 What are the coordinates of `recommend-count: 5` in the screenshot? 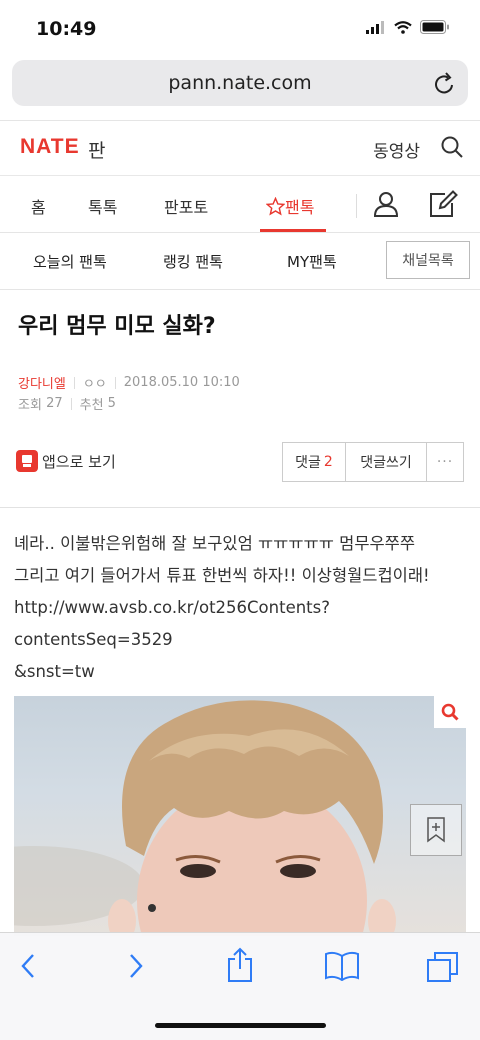 It's located at (111, 403).